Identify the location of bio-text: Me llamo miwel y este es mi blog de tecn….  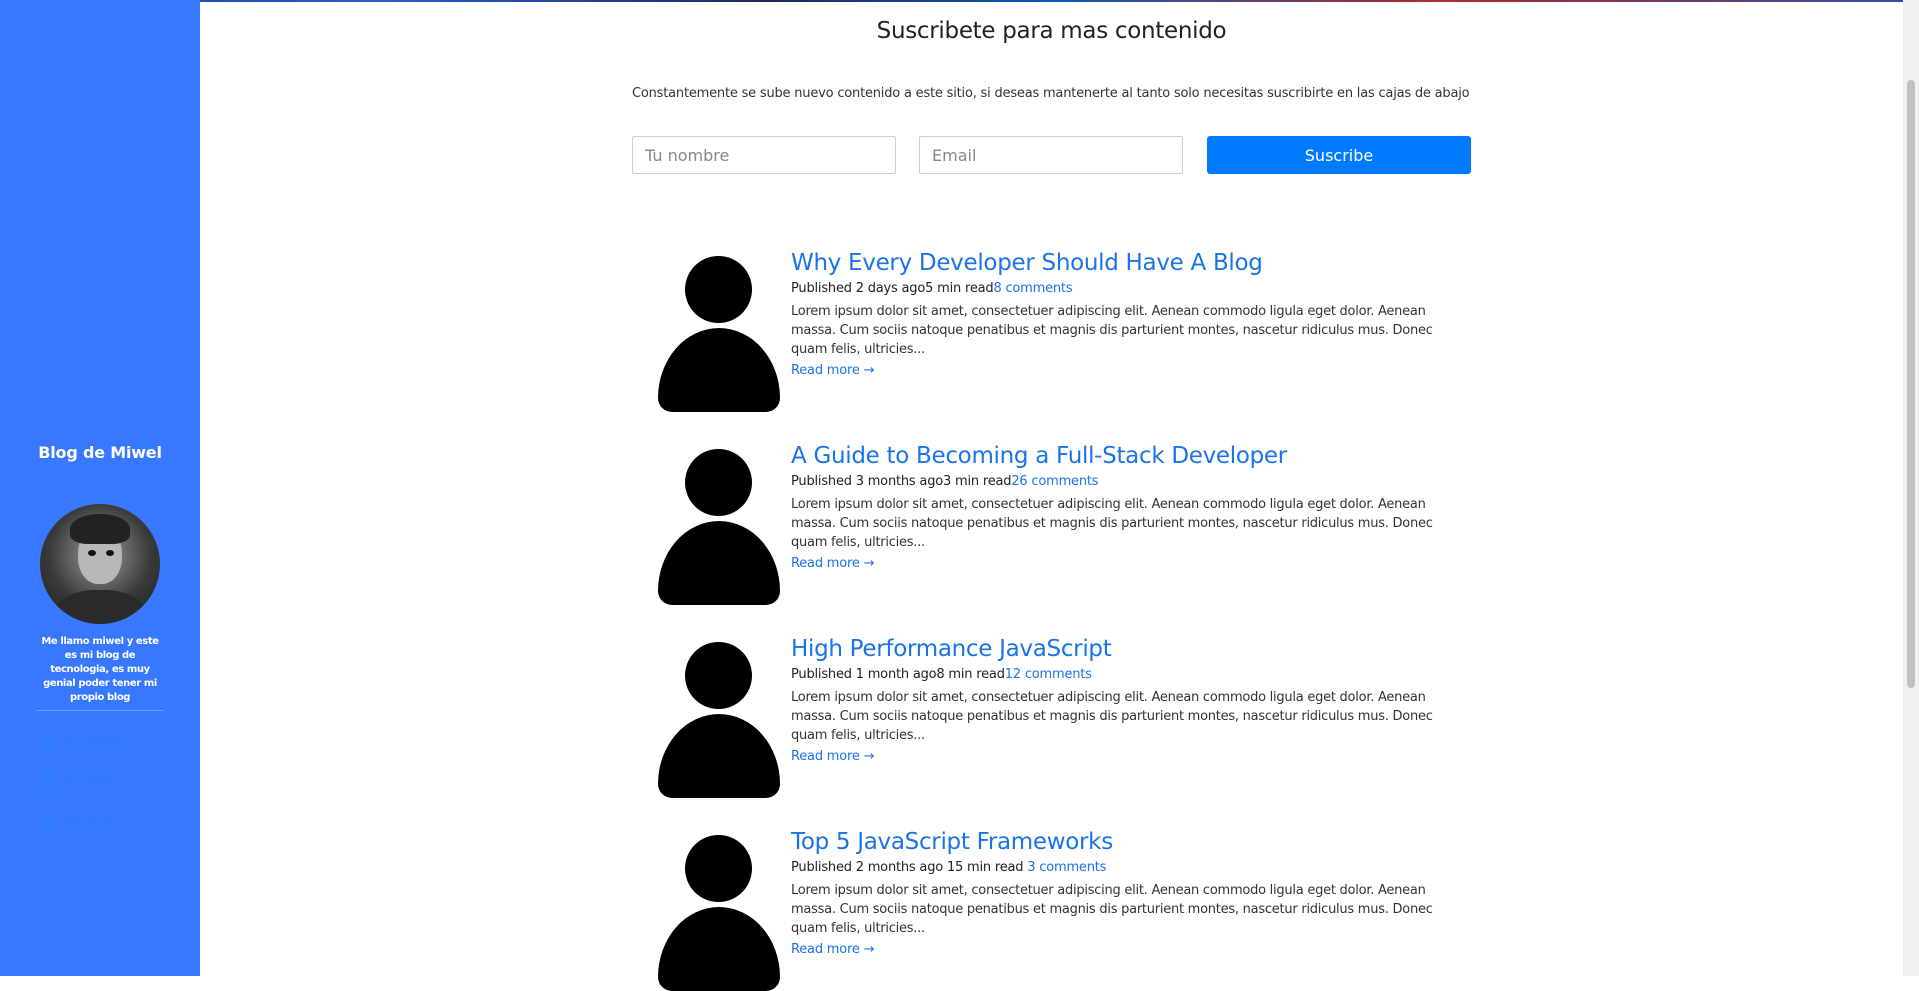
(100, 669).